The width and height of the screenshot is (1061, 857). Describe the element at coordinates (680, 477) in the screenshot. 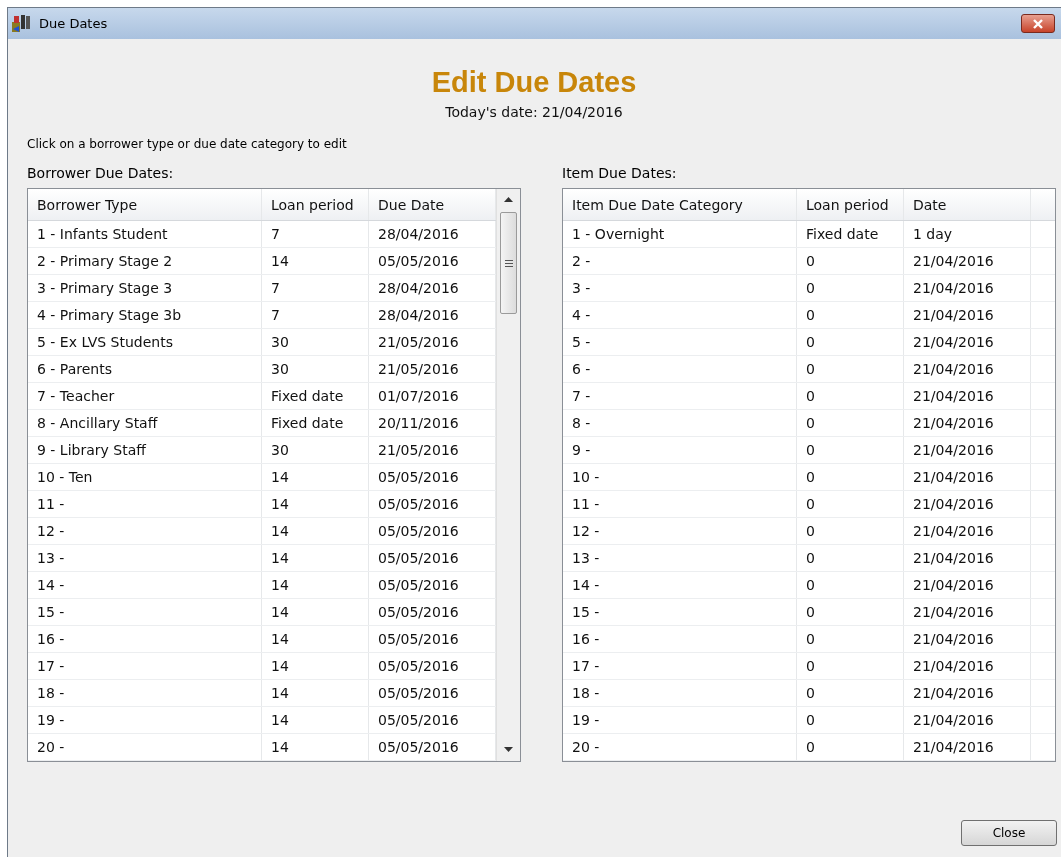

I see `table-cell: 10 -` at that location.